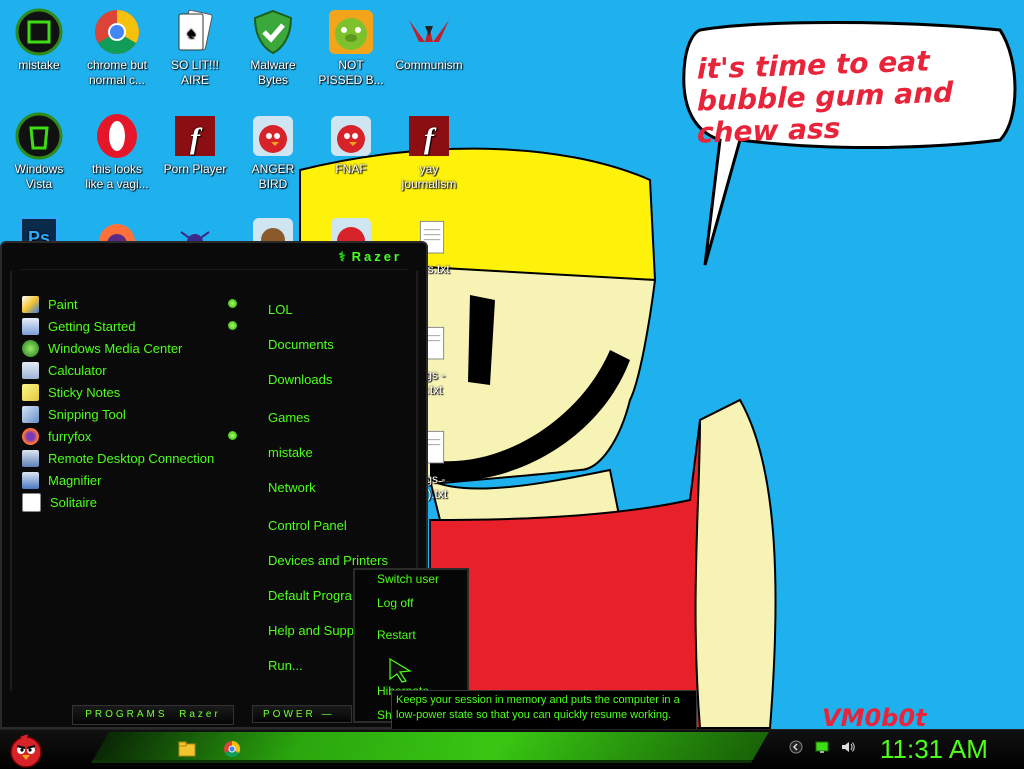 The height and width of the screenshot is (769, 1024). Describe the element at coordinates (874, 718) in the screenshot. I see `artist-signature: VM0b0t` at that location.